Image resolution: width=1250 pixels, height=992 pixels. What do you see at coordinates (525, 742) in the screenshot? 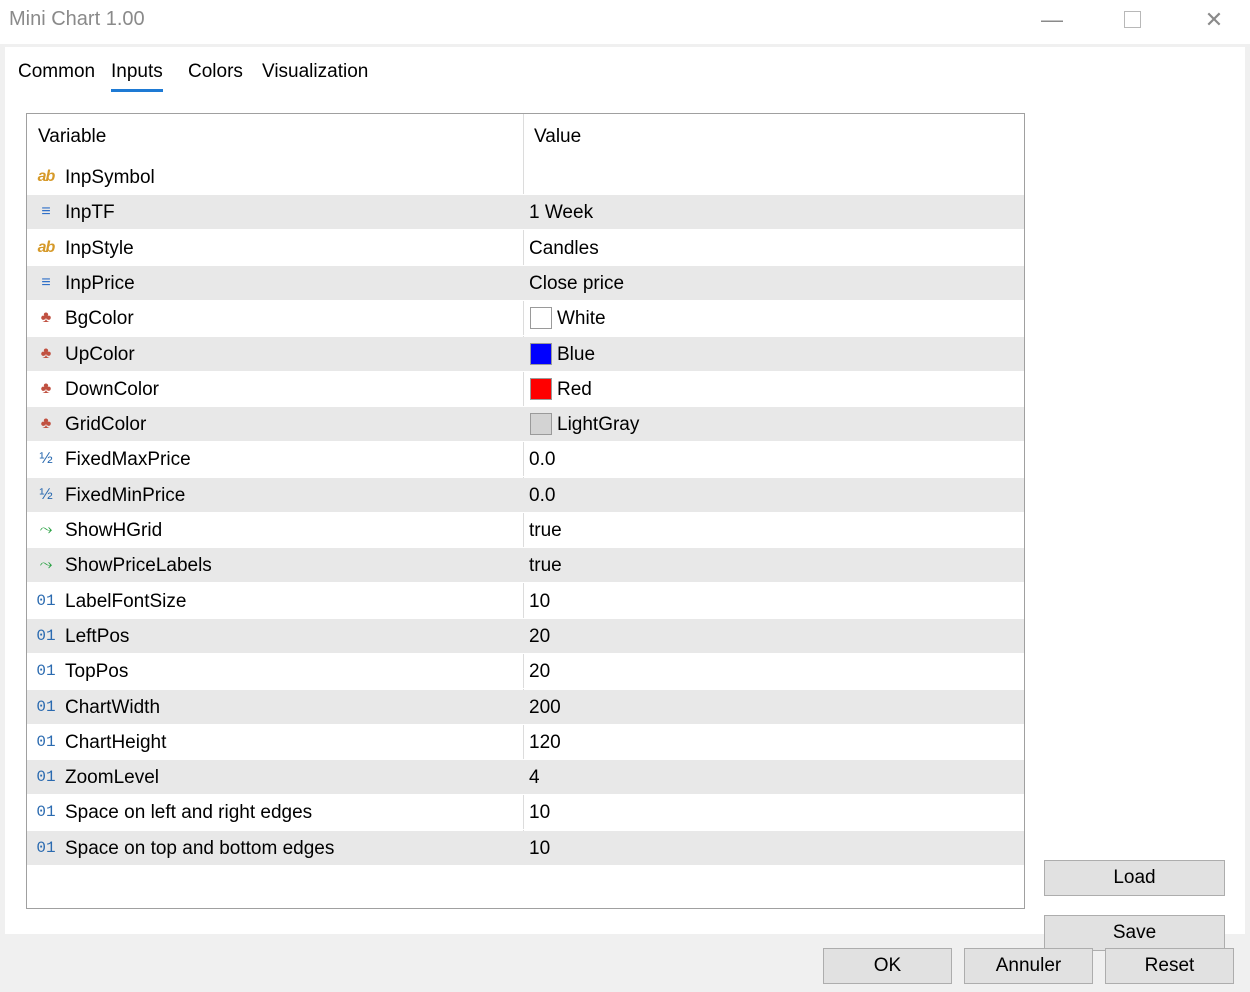
I see `table-row: 01 ChartHeight 120` at bounding box center [525, 742].